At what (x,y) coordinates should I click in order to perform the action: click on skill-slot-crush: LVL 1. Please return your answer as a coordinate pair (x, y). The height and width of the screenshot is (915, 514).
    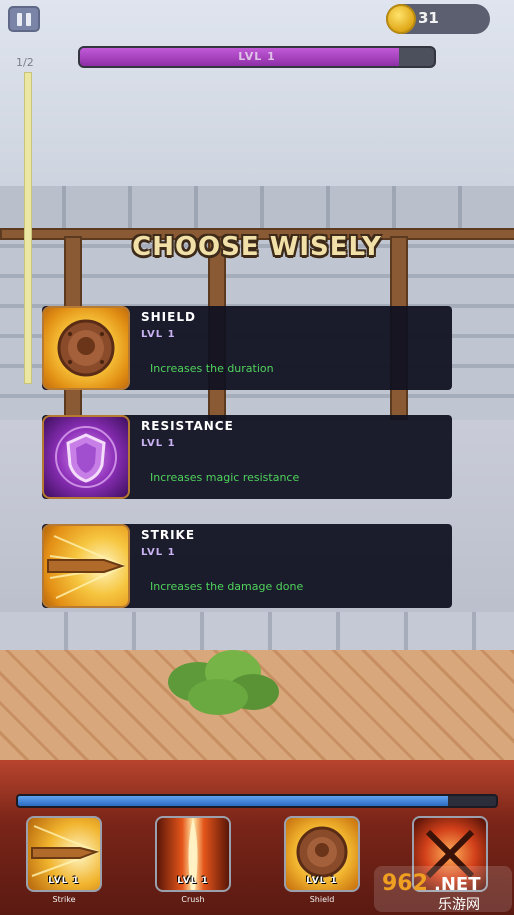
    Looking at the image, I should click on (193, 854).